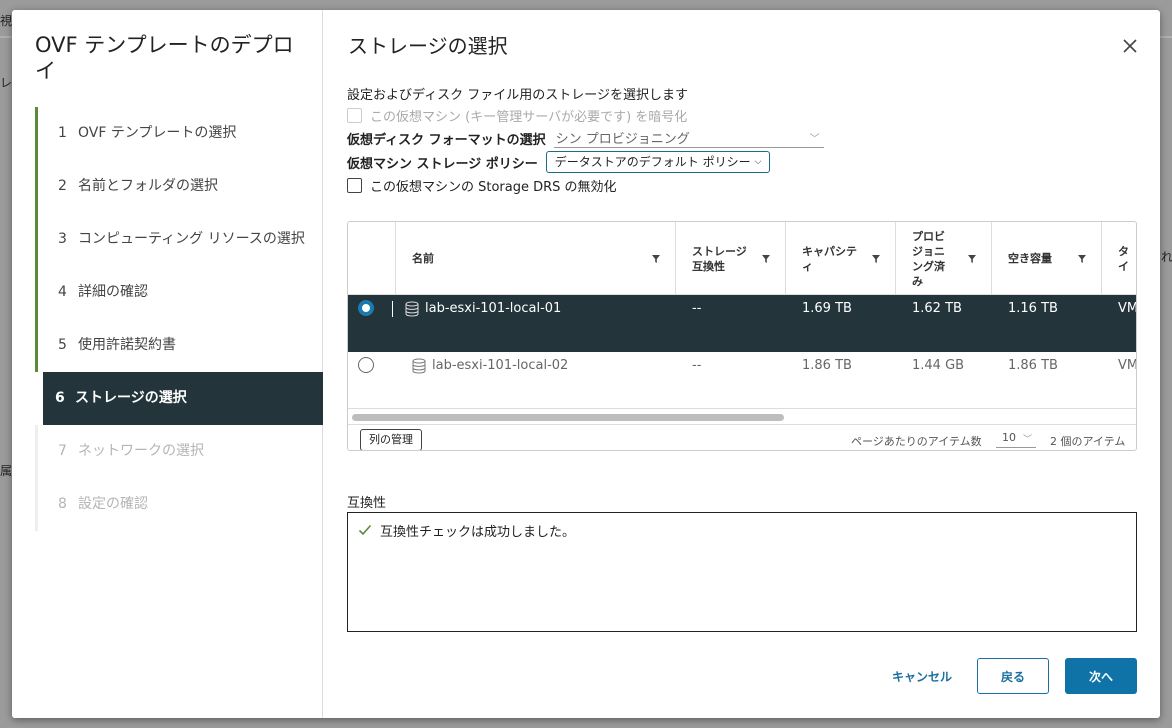 The width and height of the screenshot is (1172, 728). What do you see at coordinates (372, 323) in the screenshot?
I see `row-select-cell` at bounding box center [372, 323].